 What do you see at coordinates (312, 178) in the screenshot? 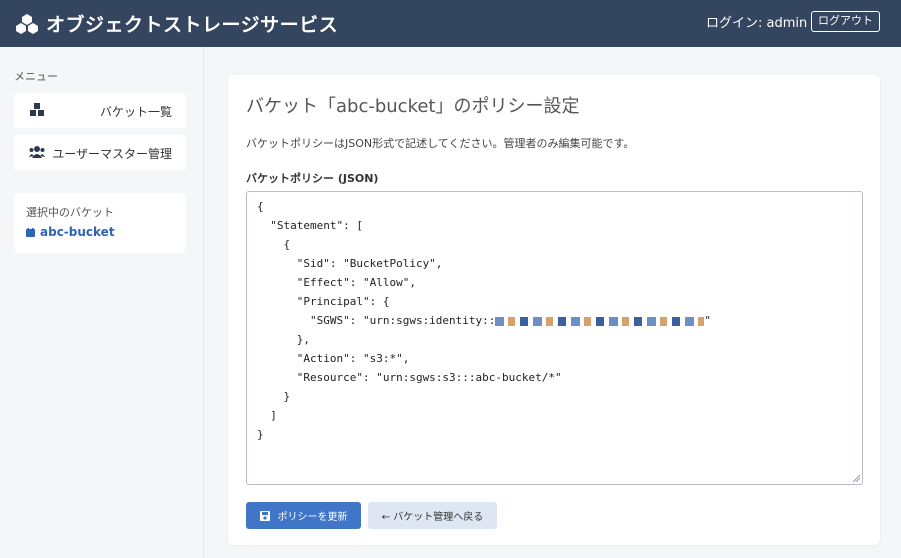
I see `policy-field-label: バケットポリシー (JSON)` at bounding box center [312, 178].